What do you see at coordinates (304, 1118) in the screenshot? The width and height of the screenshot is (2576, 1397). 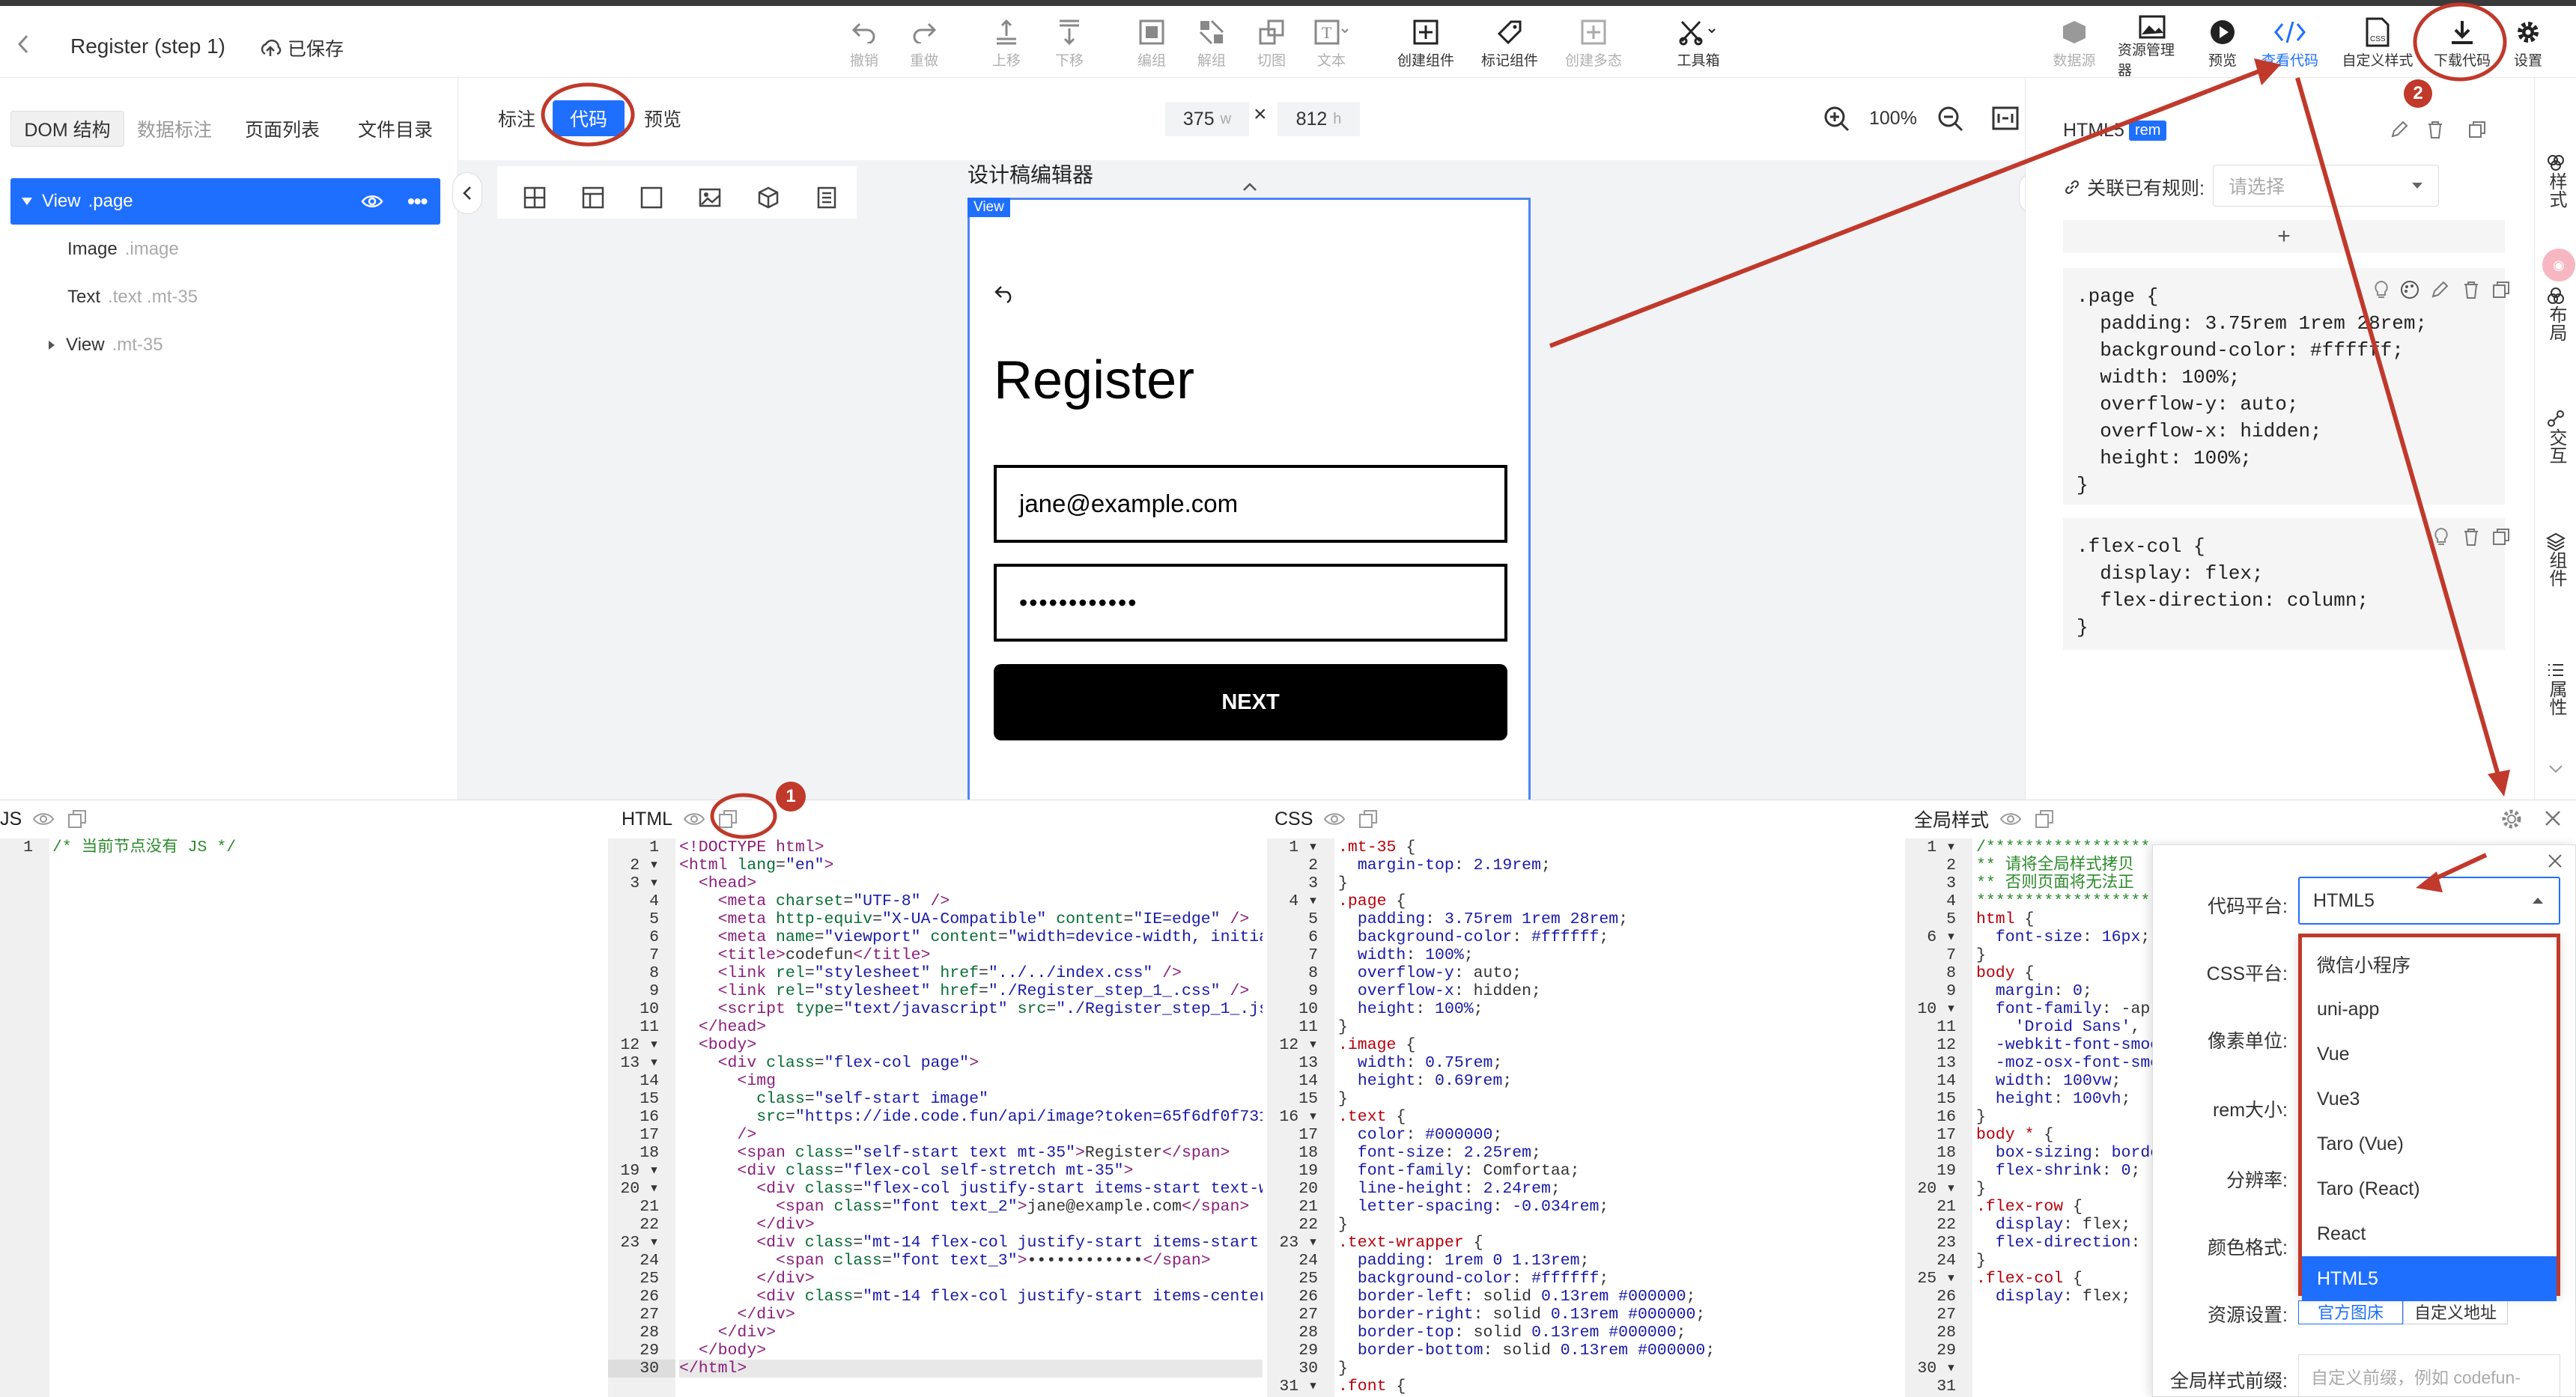 I see `js-editor: 1 /* 当前节点没有 JS */` at bounding box center [304, 1118].